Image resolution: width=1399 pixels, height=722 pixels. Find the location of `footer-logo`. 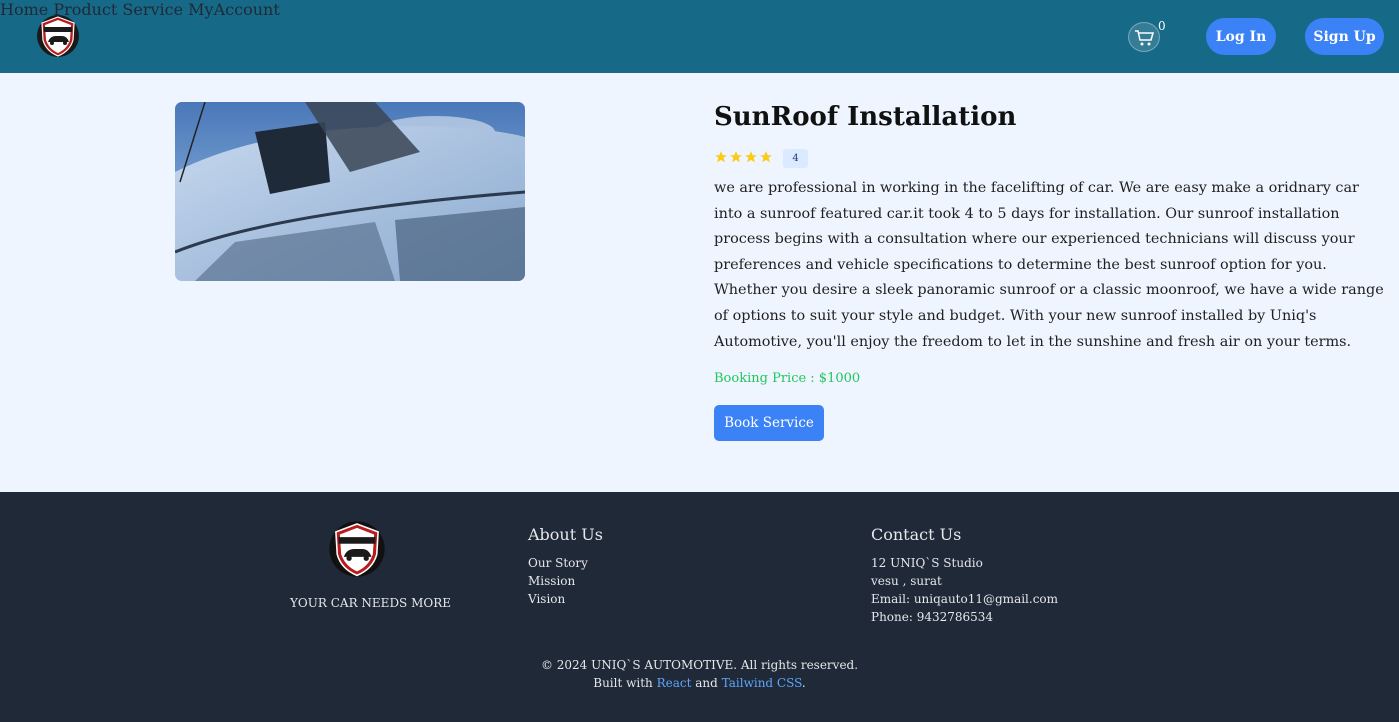

footer-logo is located at coordinates (357, 549).